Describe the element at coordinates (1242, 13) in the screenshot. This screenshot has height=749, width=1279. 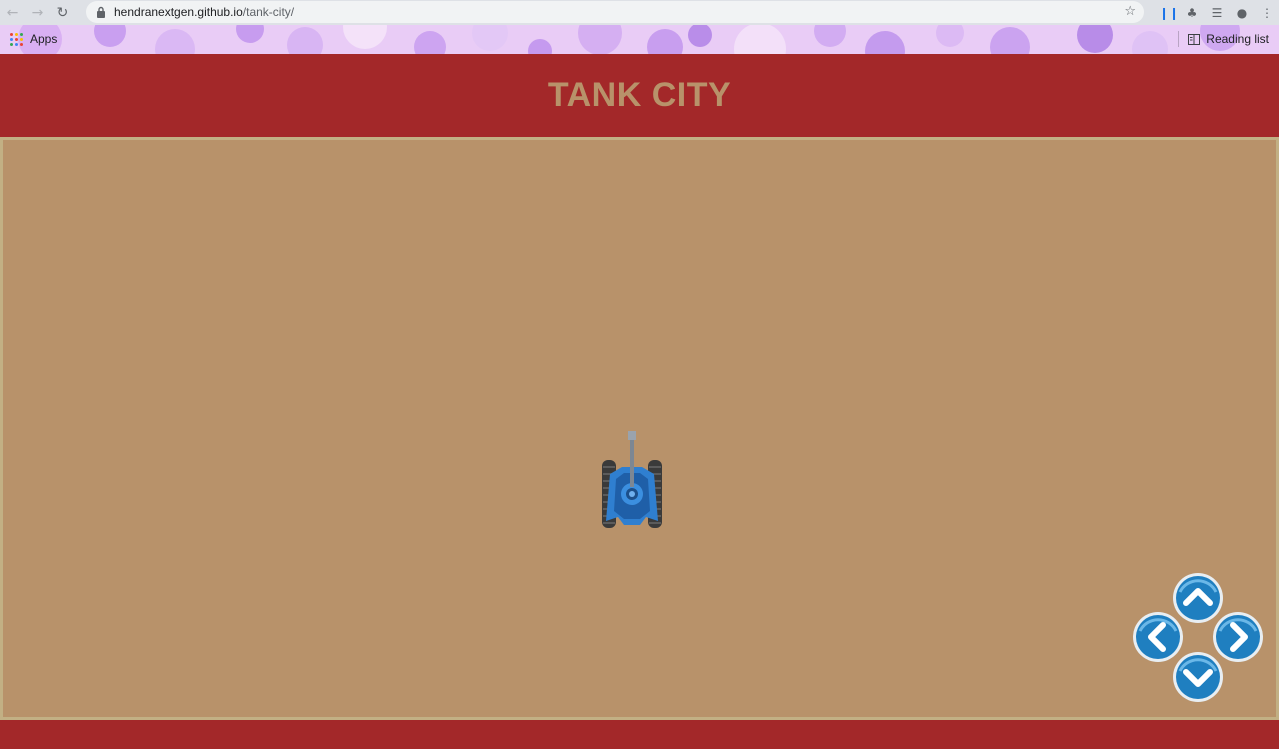
I see `profile-avatar-icon: ●` at that location.